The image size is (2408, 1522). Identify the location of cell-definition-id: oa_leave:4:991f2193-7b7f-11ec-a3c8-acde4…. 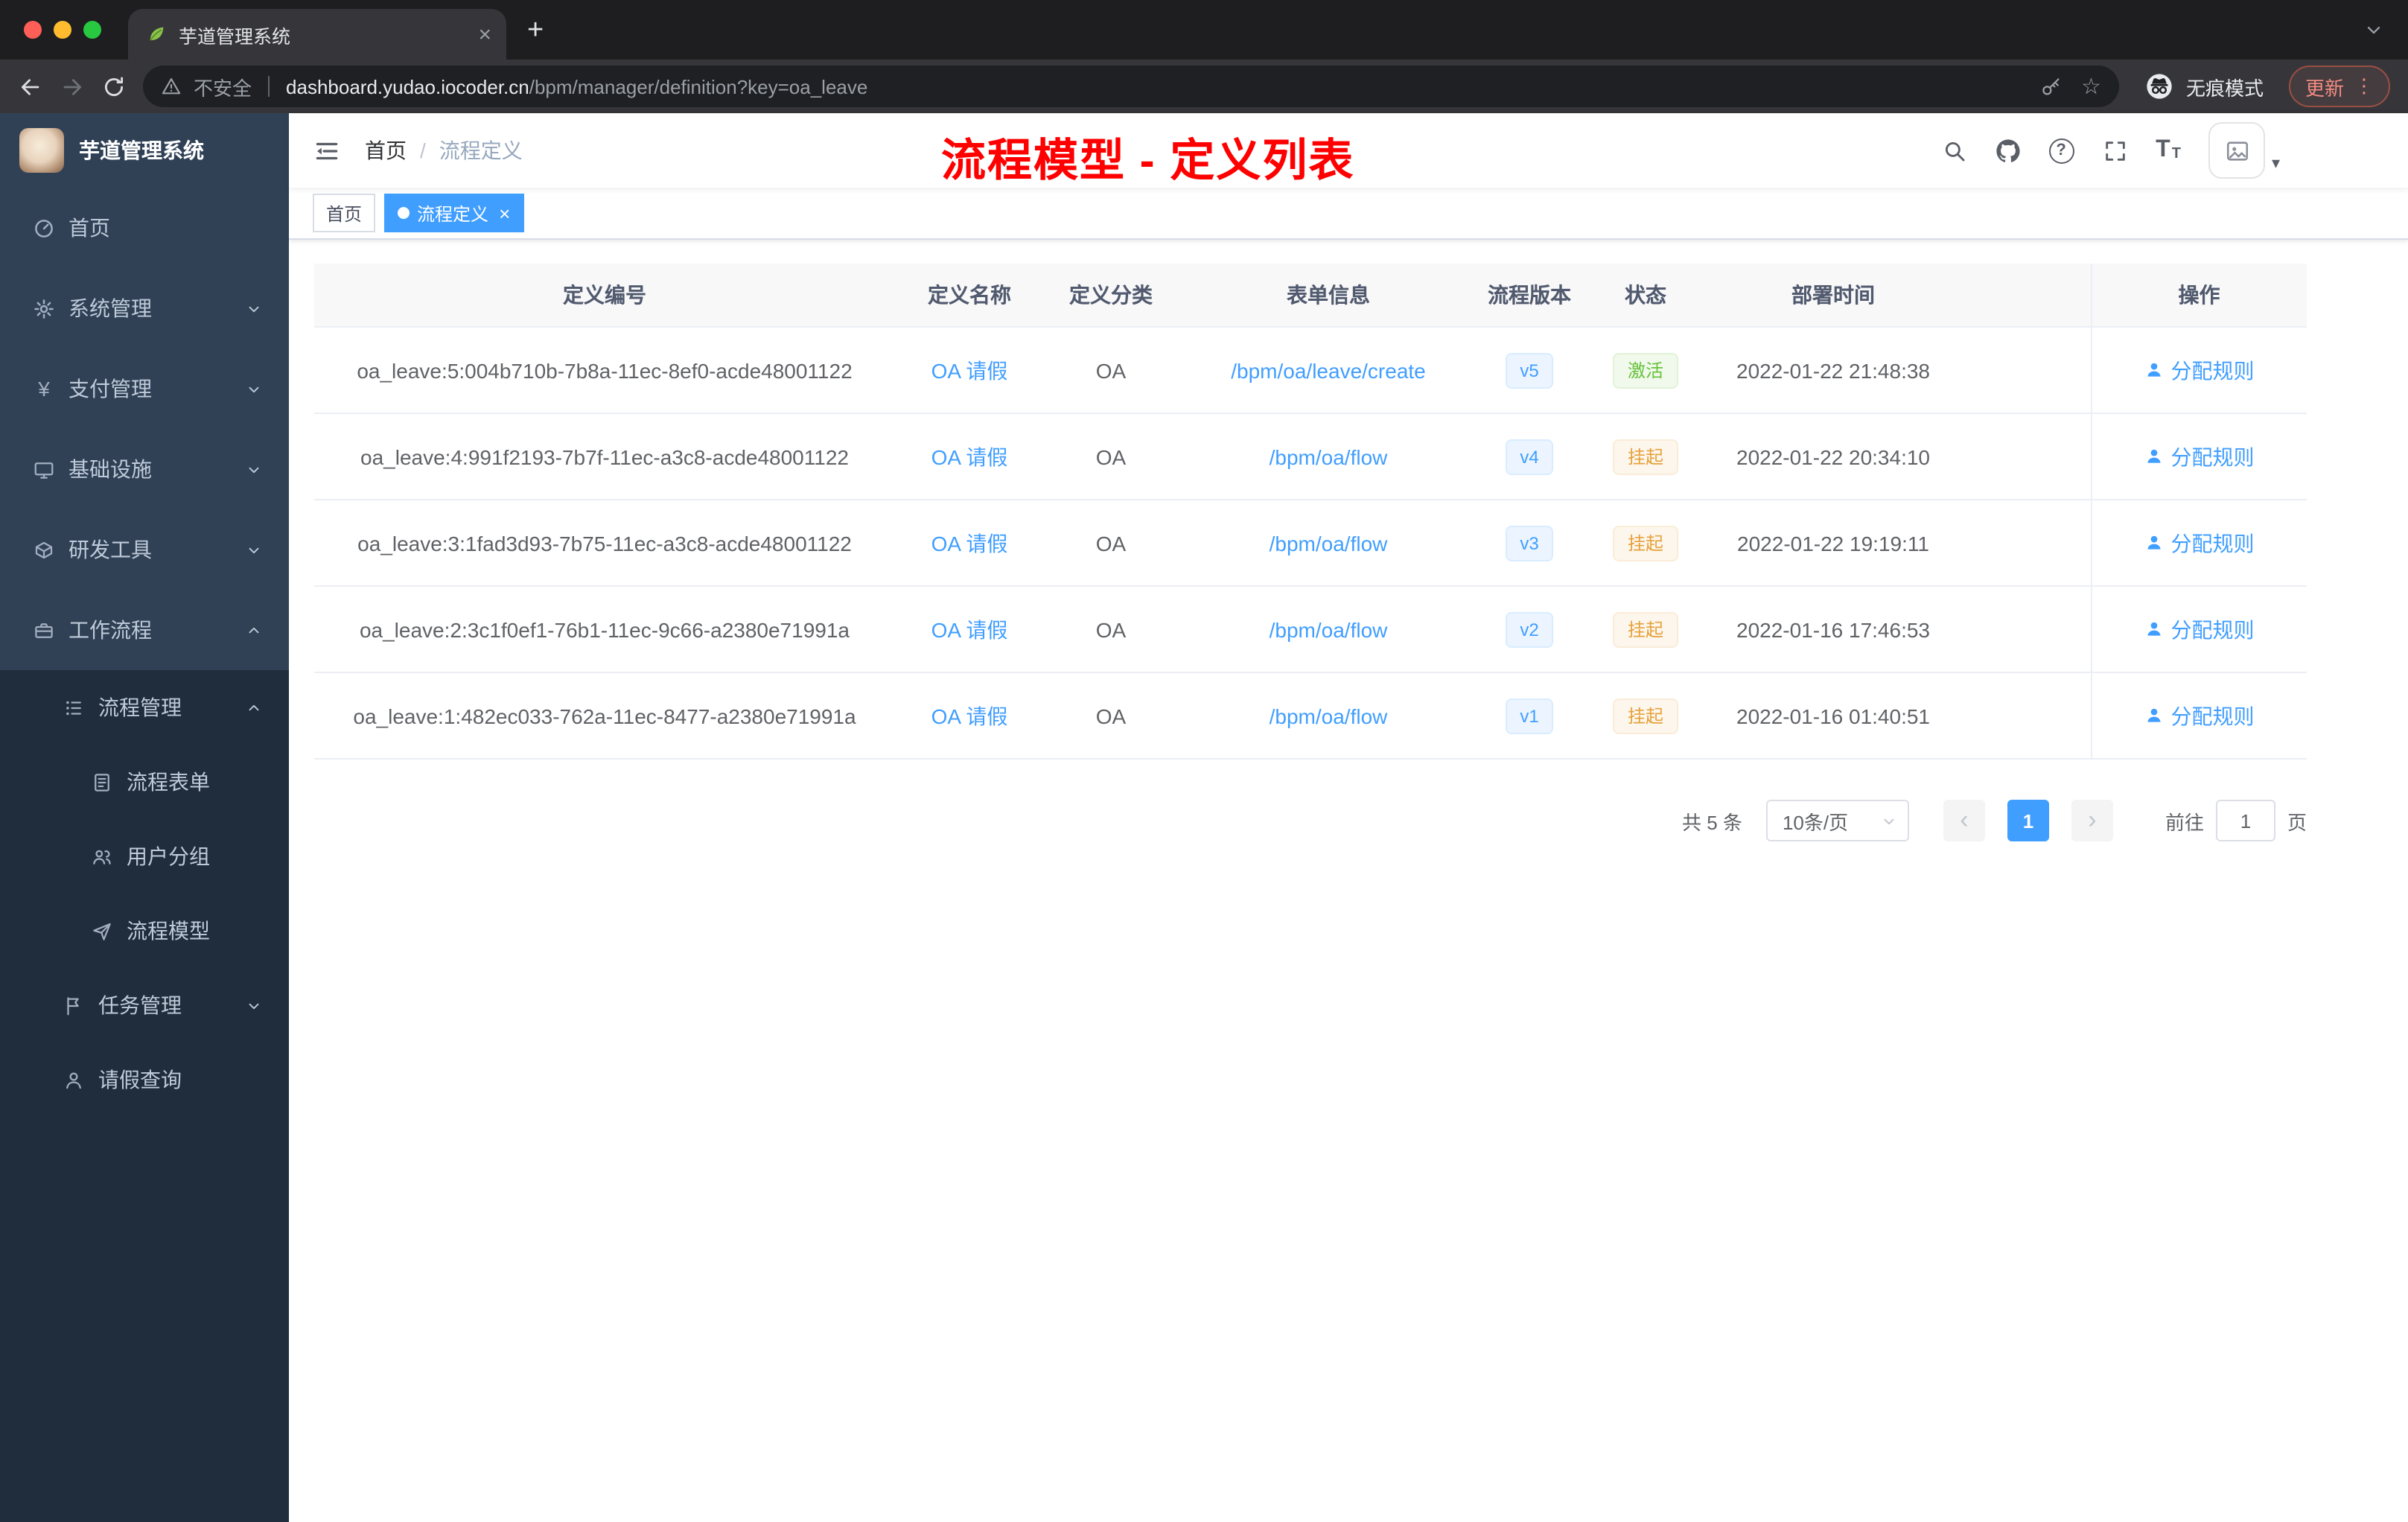
(604, 456).